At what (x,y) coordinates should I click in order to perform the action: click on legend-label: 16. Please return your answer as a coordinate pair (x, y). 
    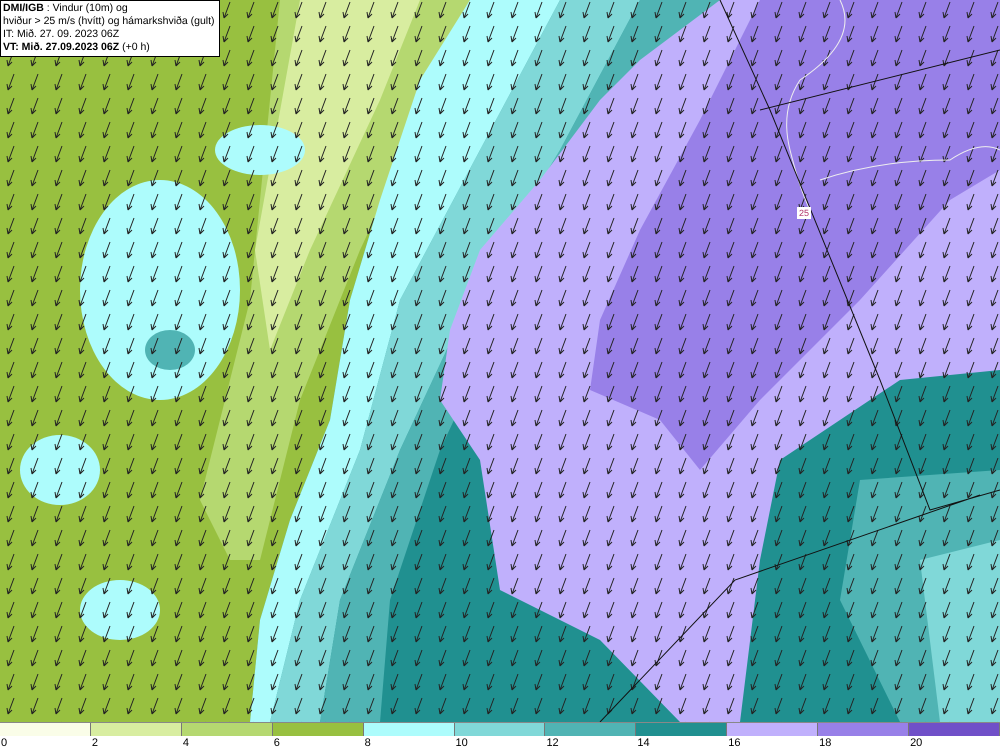
    Looking at the image, I should click on (733, 743).